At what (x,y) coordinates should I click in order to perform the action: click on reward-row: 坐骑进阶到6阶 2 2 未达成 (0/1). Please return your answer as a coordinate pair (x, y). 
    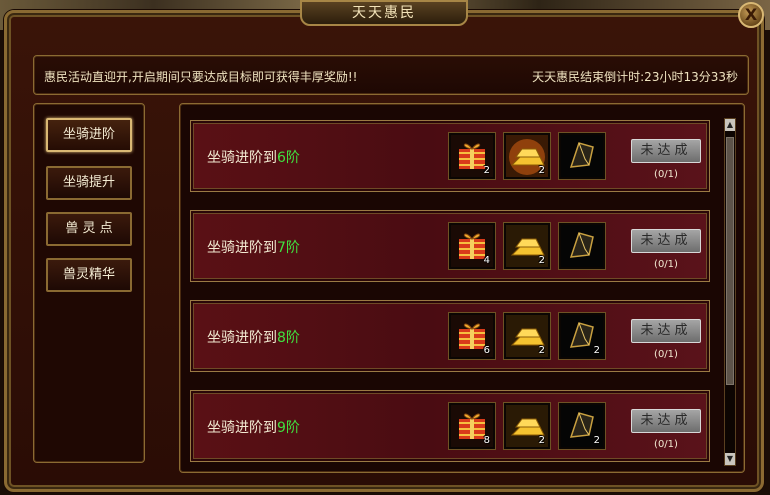
    Looking at the image, I should click on (450, 156).